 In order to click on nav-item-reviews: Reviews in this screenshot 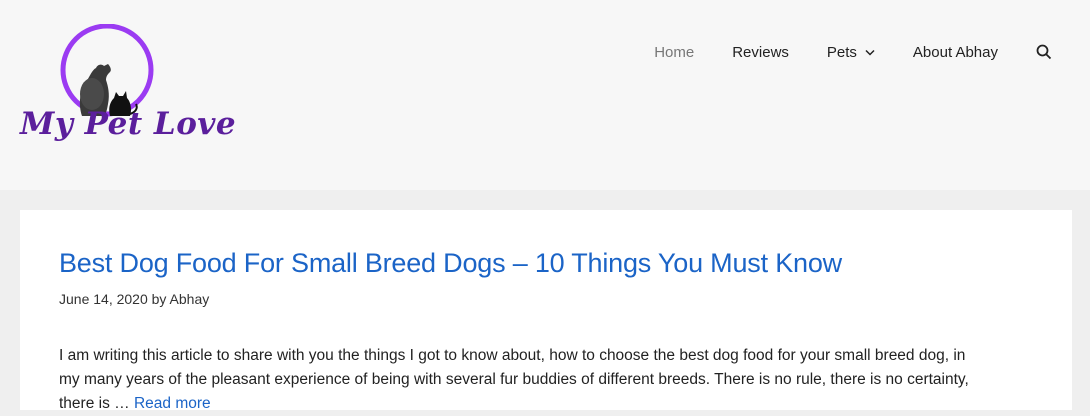, I will do `click(760, 52)`.